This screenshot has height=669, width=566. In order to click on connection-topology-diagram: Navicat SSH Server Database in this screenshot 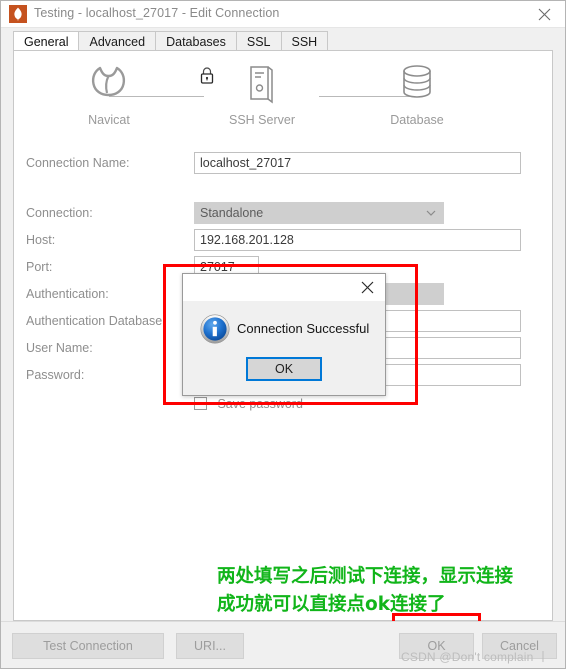, I will do `click(283, 101)`.